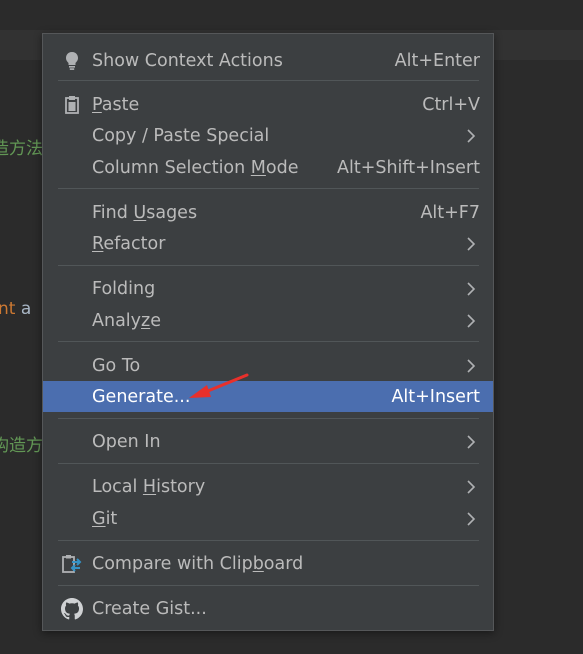 The height and width of the screenshot is (654, 583). I want to click on menu-item-shortcut: Alt+Shift+Insert, so click(408, 167).